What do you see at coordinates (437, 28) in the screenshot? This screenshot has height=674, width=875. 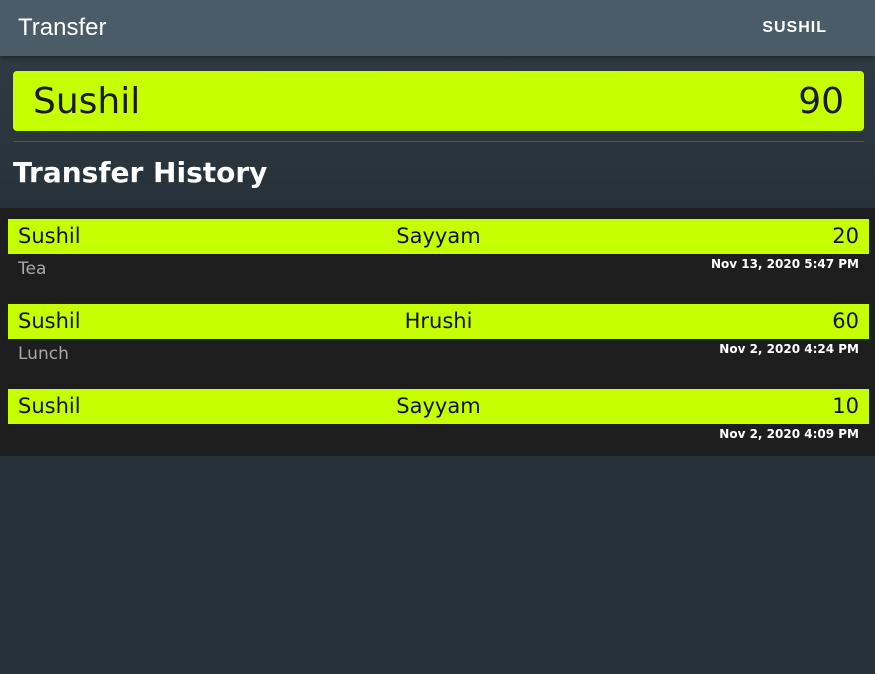 I see `app-bar: Transfer SUSHIL` at bounding box center [437, 28].